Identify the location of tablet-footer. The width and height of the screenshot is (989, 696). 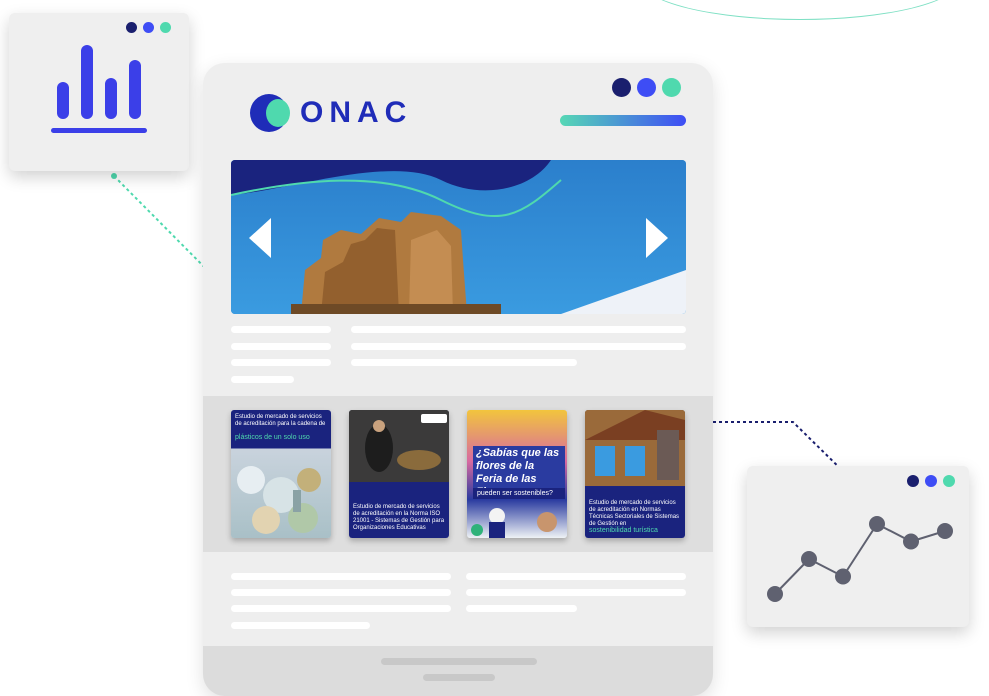
(458, 671).